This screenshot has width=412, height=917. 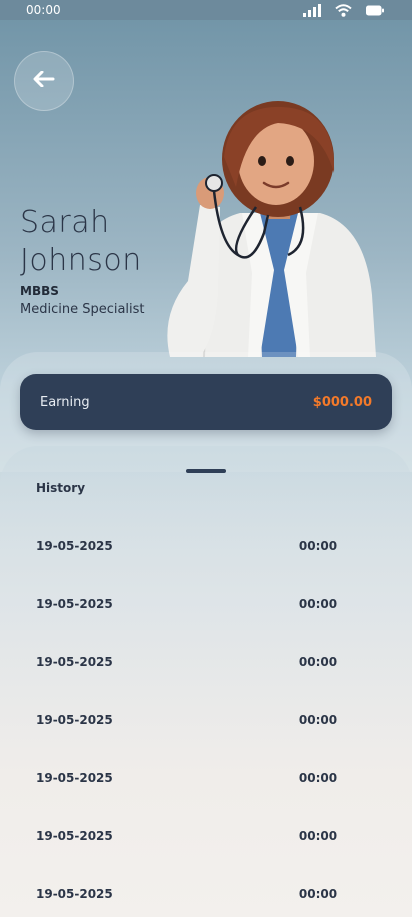 I want to click on status-bar: 00:00, so click(x=206, y=10).